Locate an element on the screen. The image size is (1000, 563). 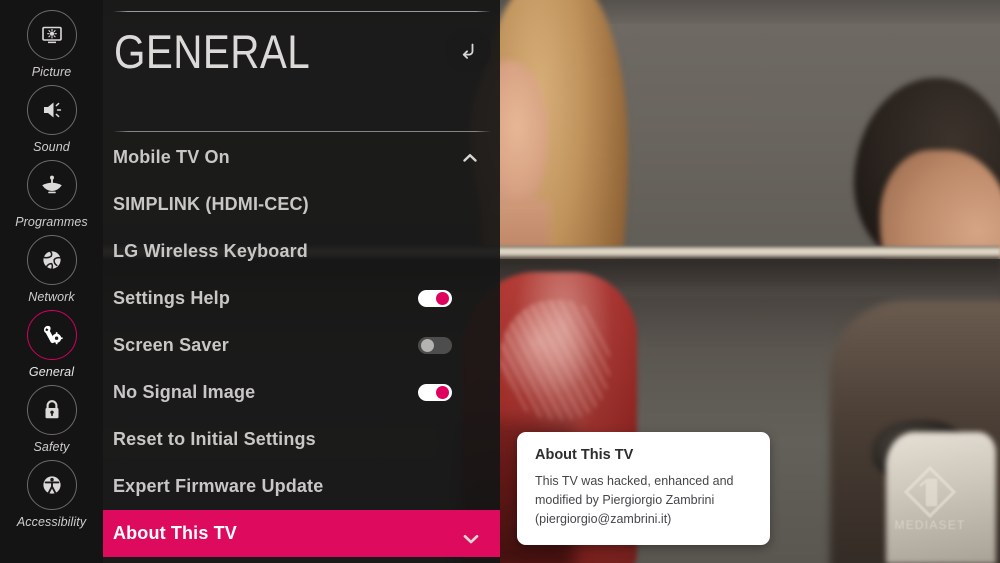
sidebar-item-picture: Picture is located at coordinates (51, 44).